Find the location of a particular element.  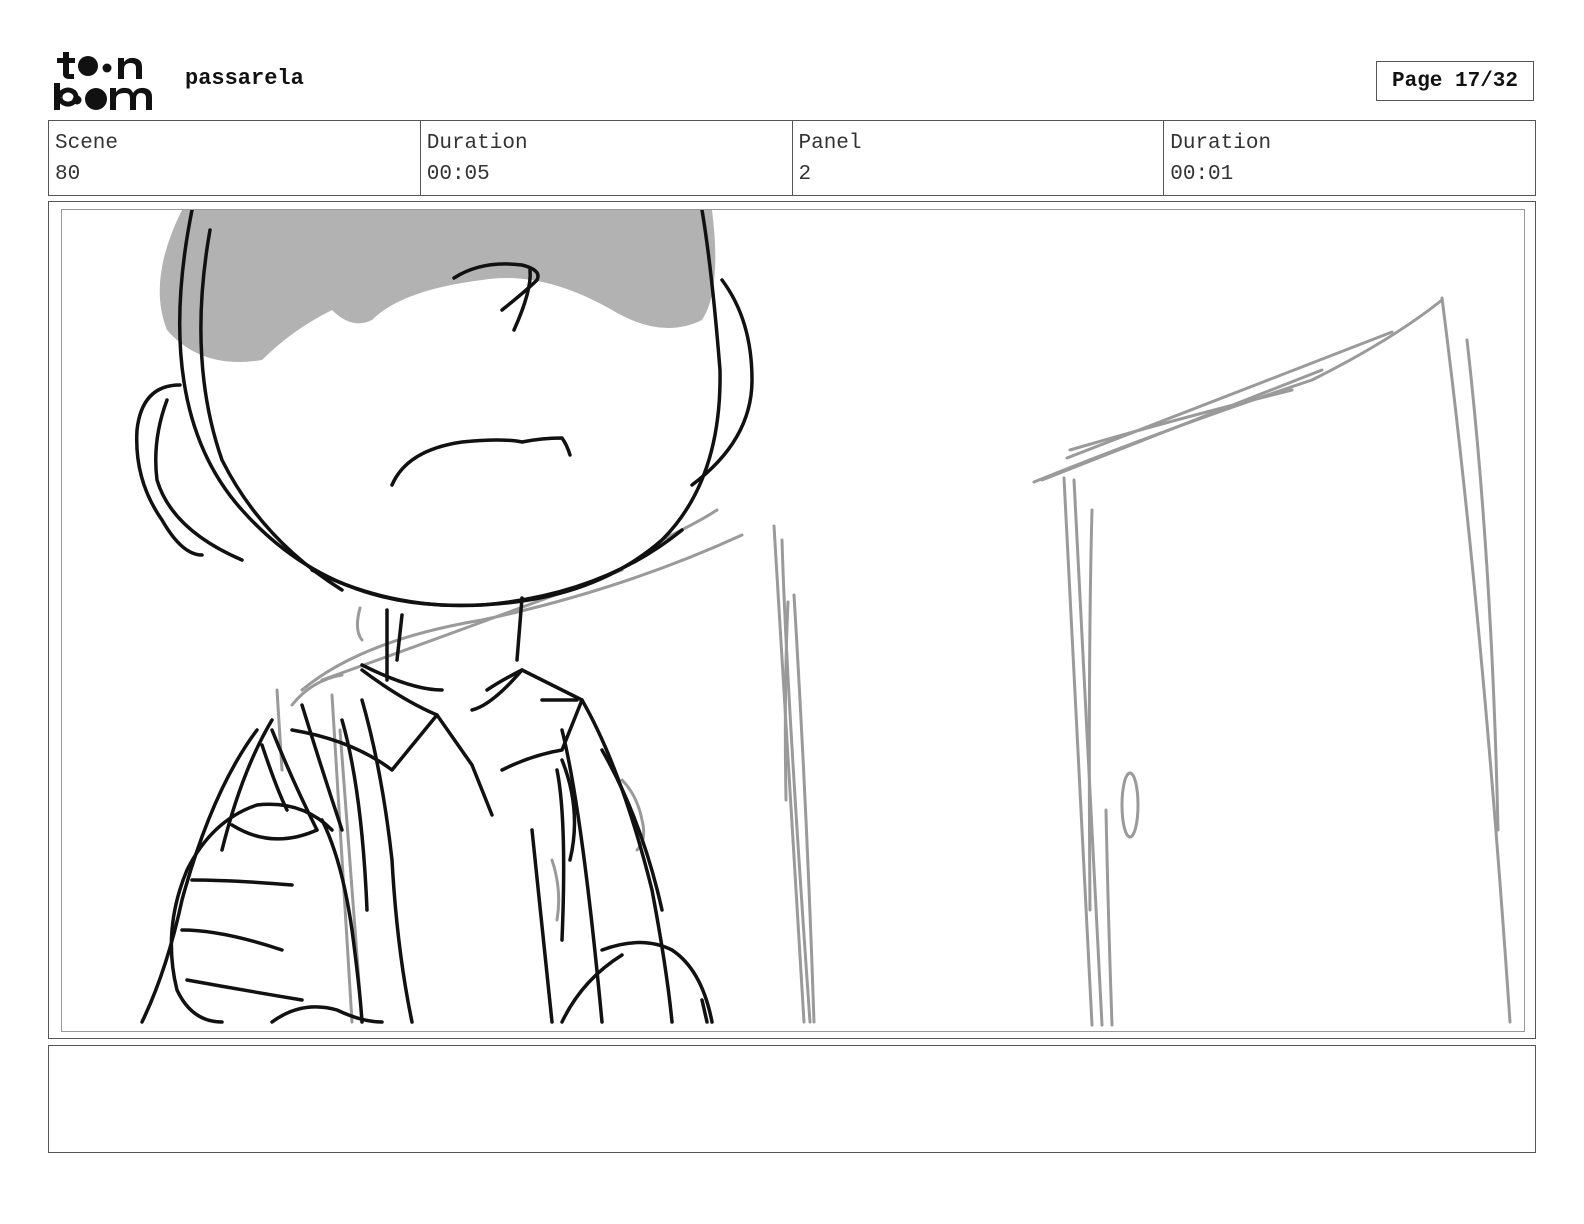

panel-notes-box is located at coordinates (792, 1099).